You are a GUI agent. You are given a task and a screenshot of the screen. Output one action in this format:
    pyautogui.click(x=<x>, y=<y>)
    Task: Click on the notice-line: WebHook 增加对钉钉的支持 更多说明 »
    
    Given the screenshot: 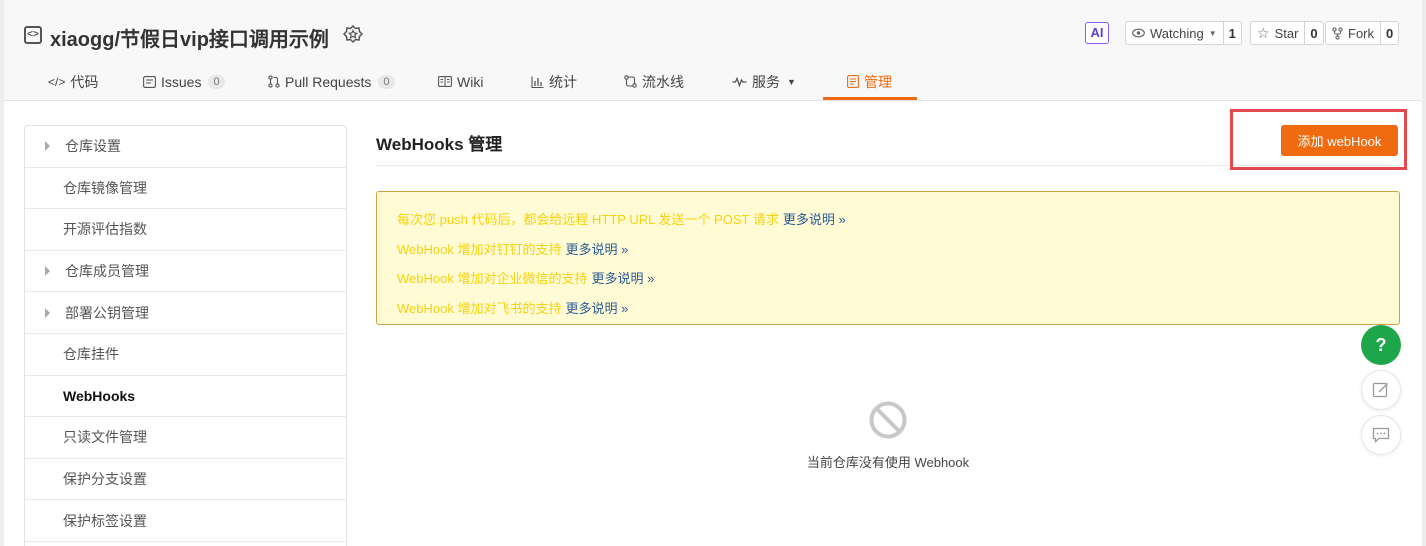 What is the action you would take?
    pyautogui.click(x=888, y=249)
    